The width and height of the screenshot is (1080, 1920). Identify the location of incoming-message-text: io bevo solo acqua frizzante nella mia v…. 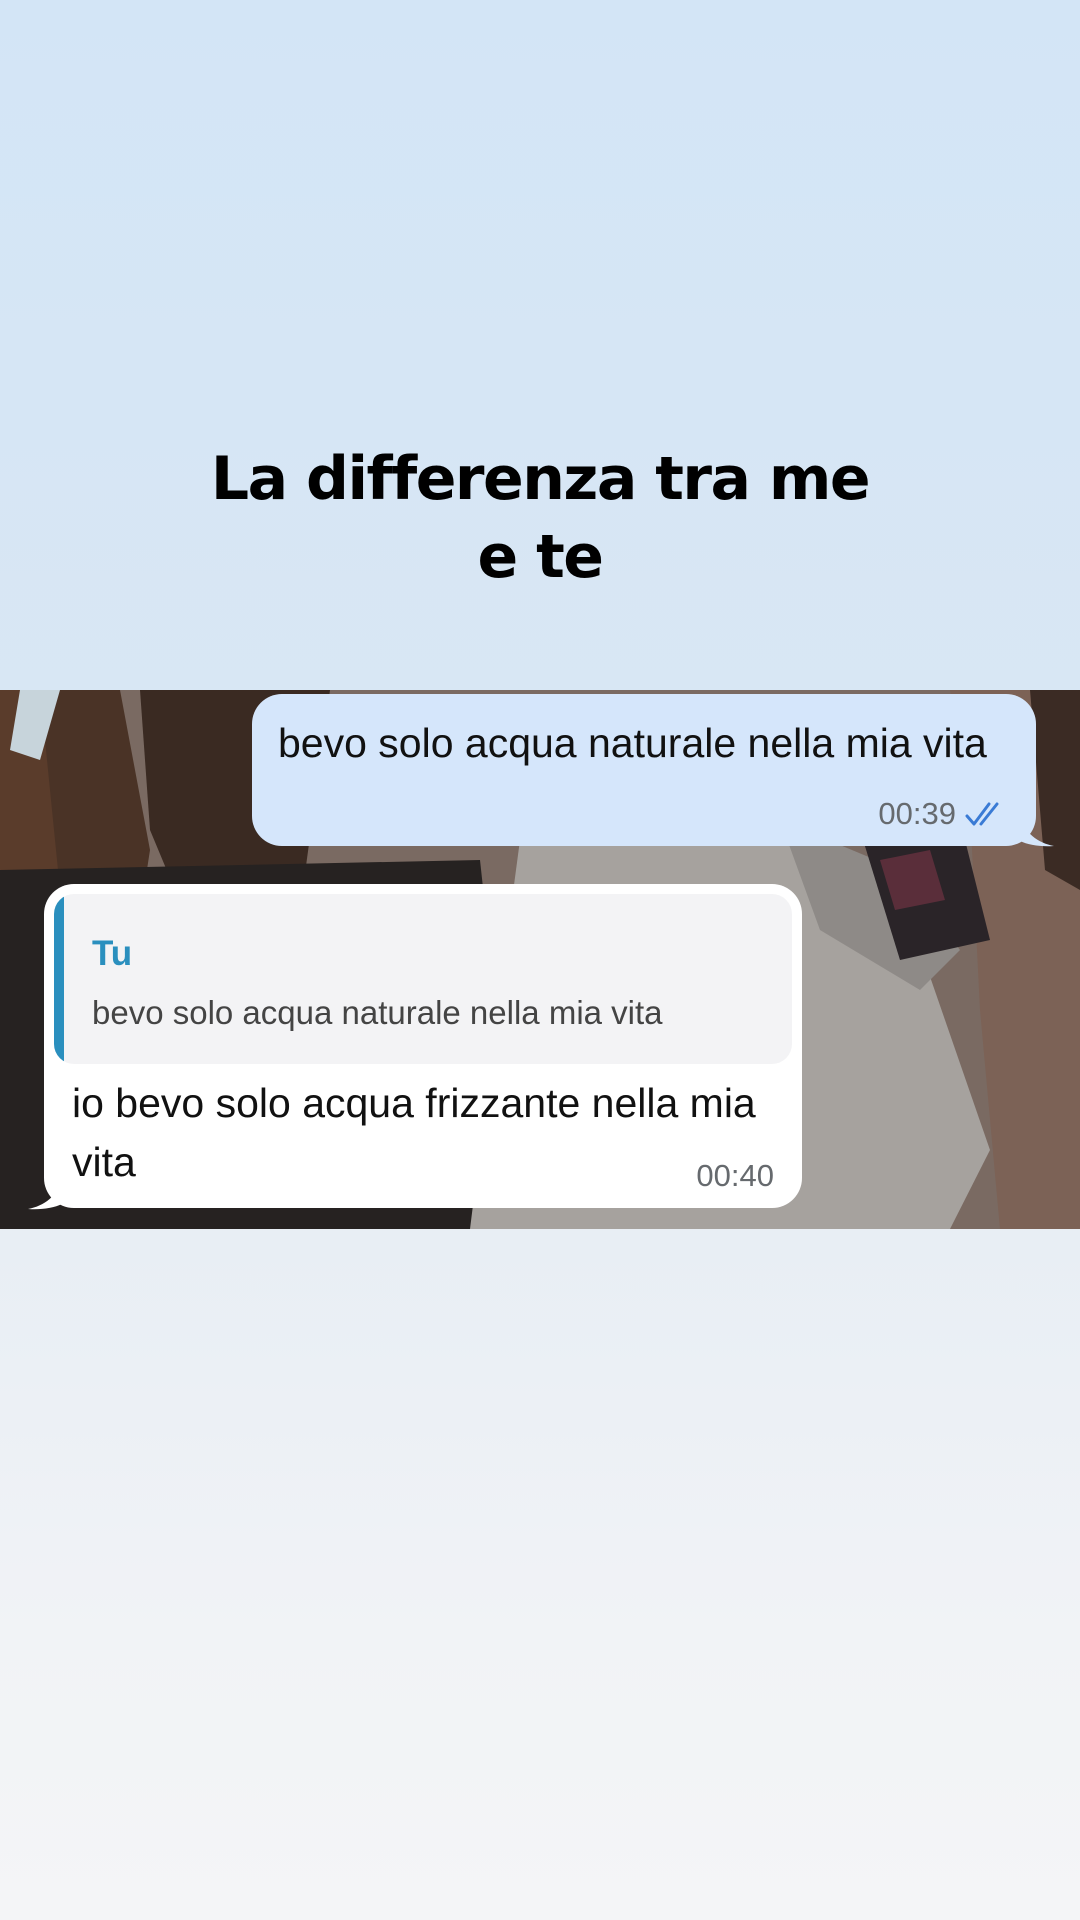
(414, 1132).